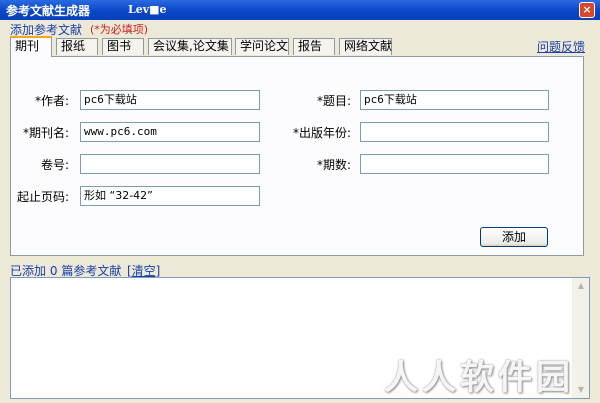  I want to click on tab-thesis: 学问论文, so click(262, 46).